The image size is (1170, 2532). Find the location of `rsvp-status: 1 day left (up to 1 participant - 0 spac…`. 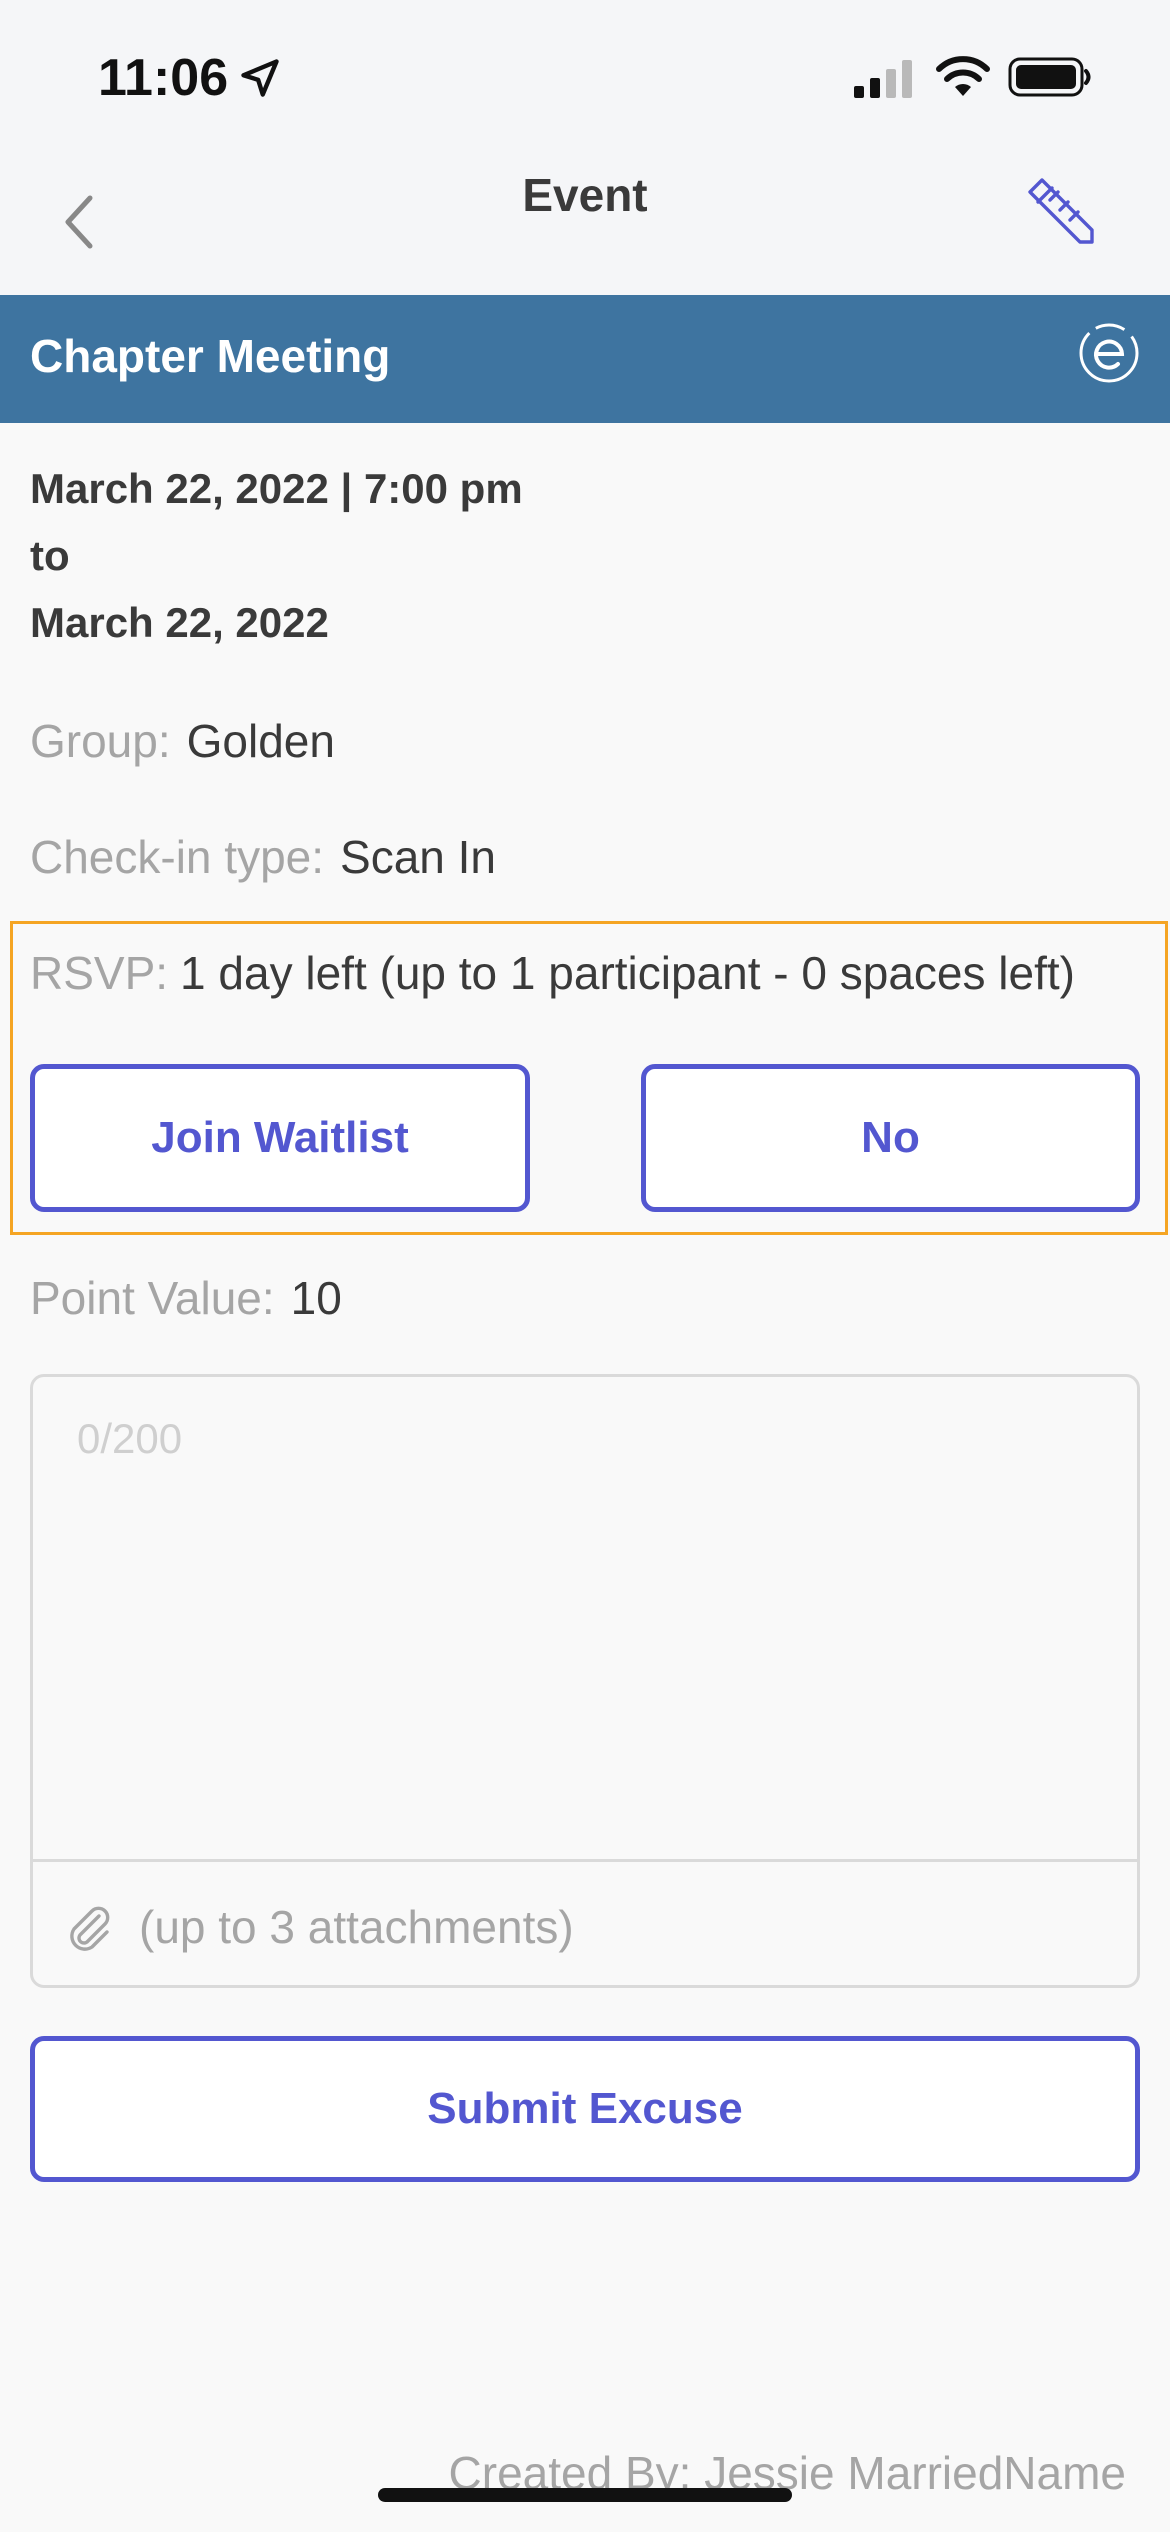

rsvp-status: 1 day left (up to 1 participant - 0 spac… is located at coordinates (627, 973).